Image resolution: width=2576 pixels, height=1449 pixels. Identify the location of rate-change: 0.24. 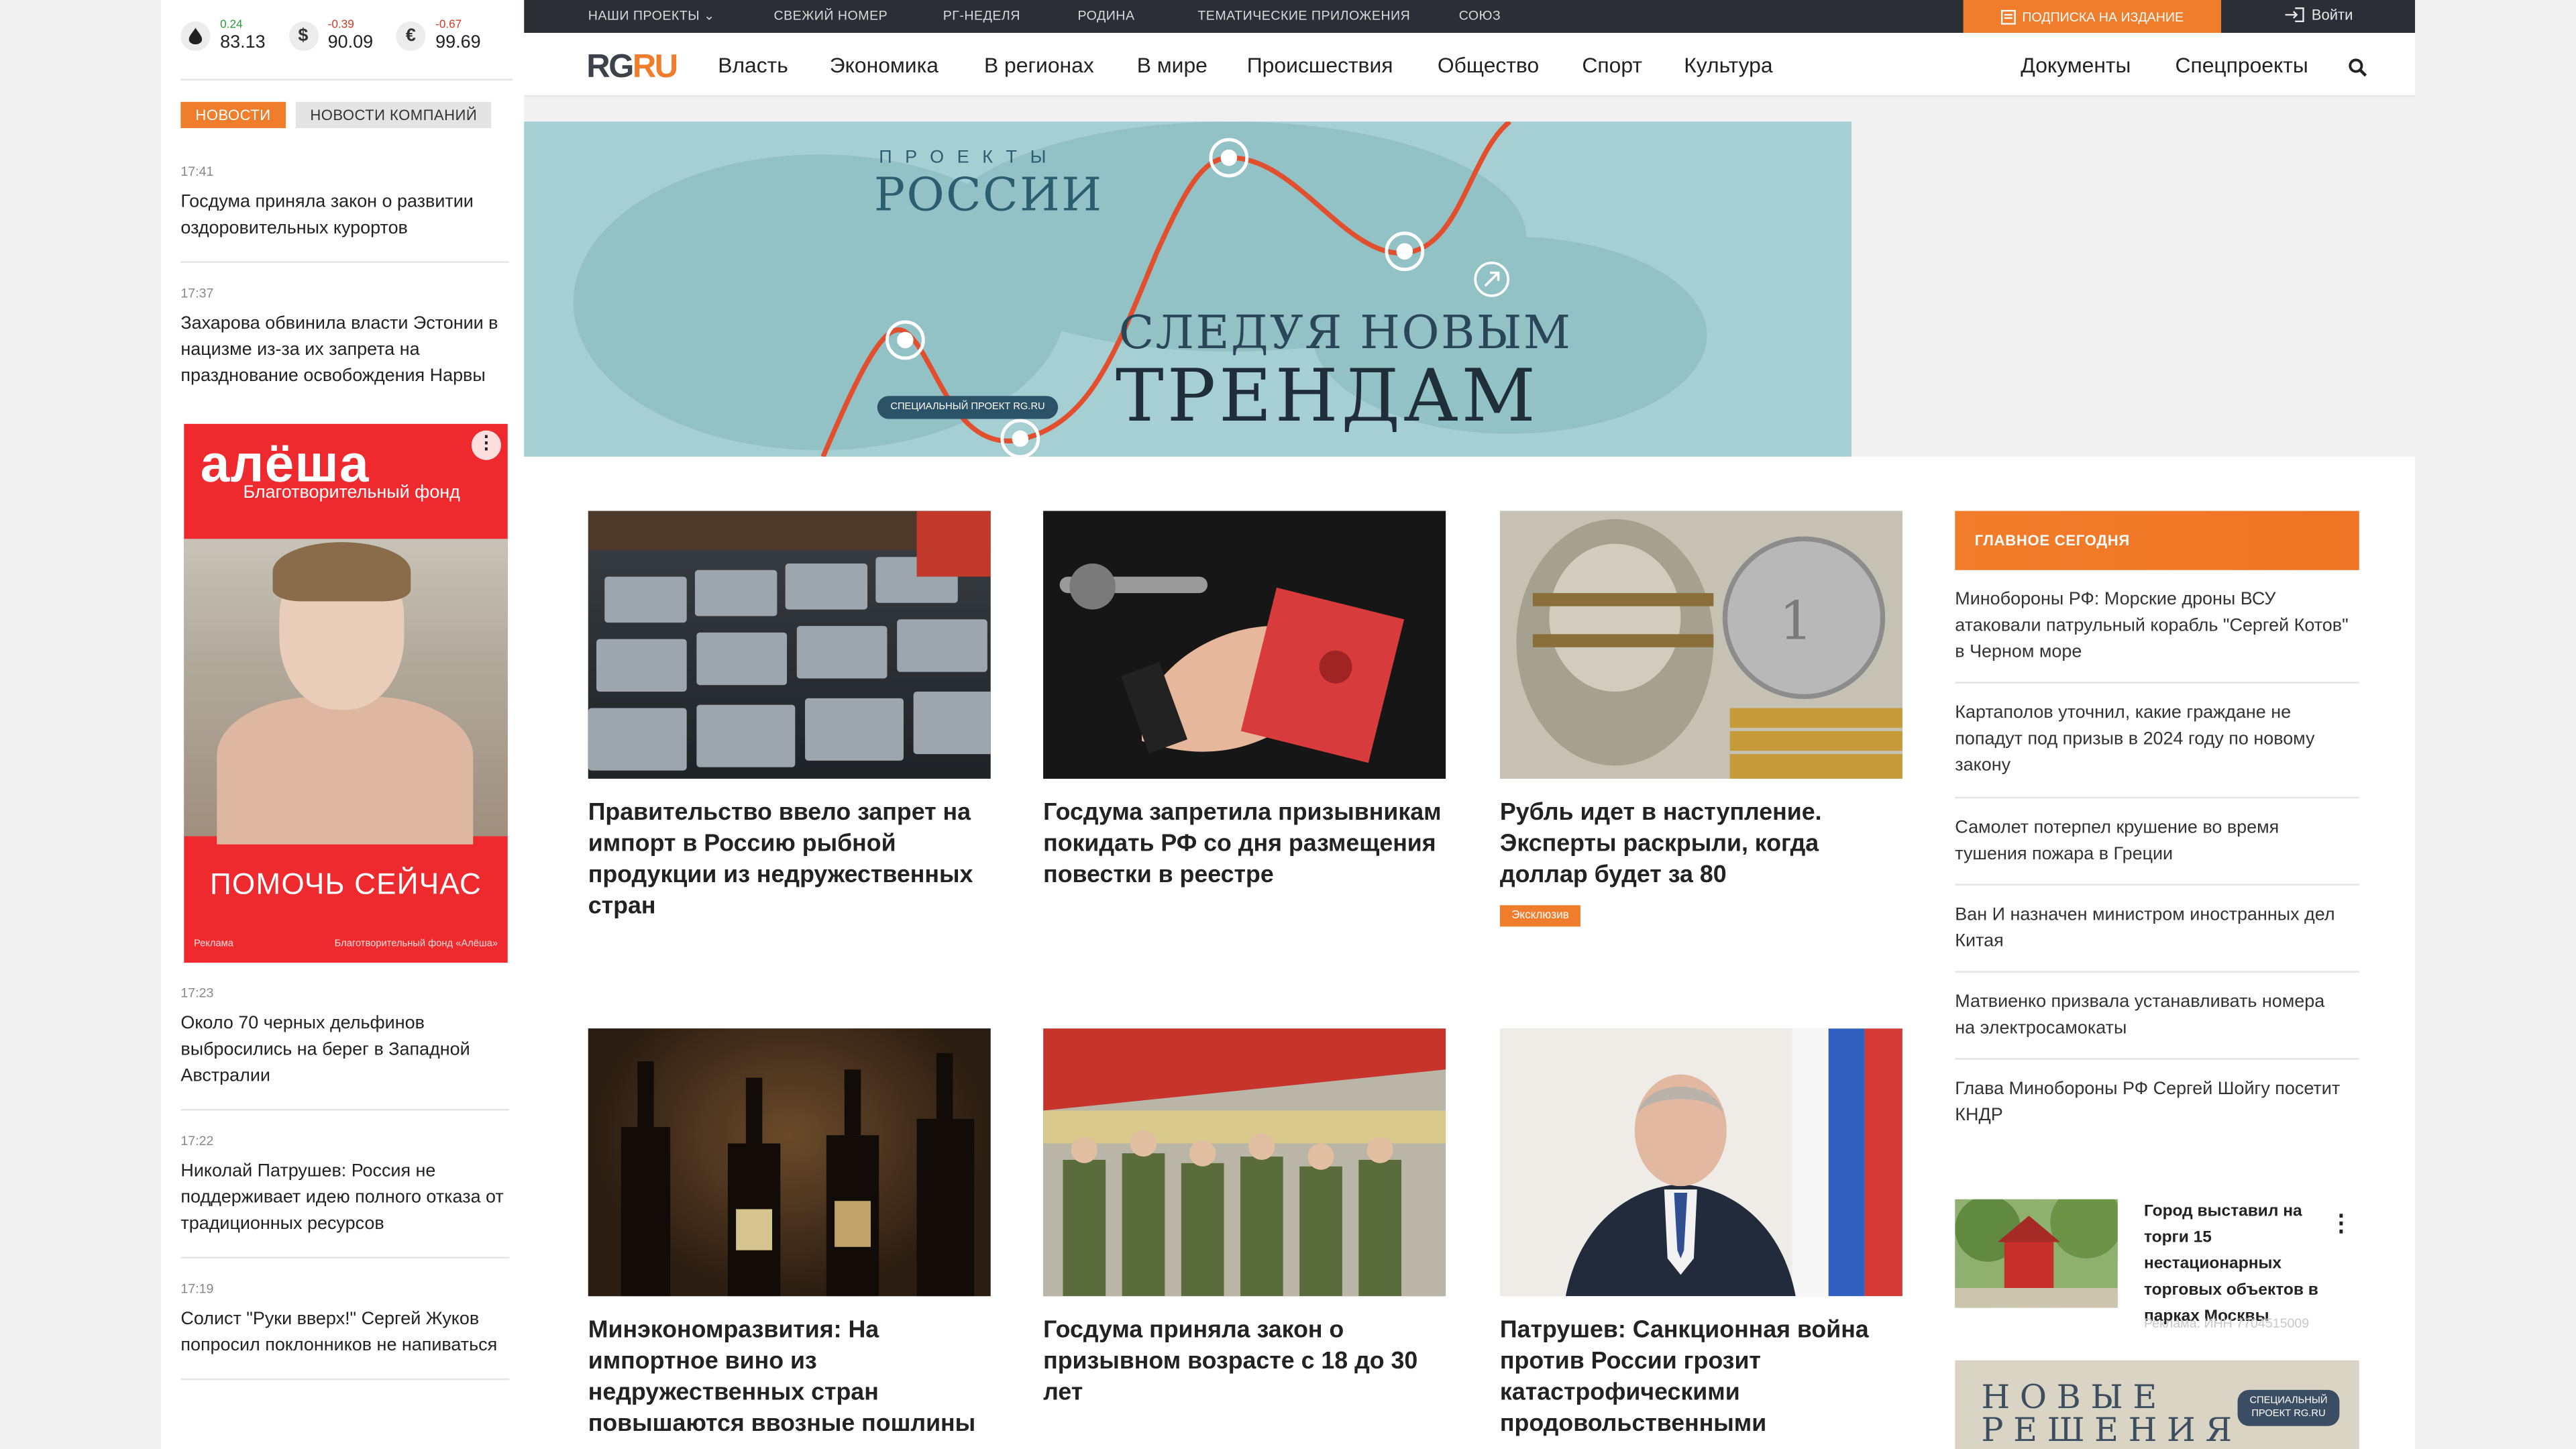
(231, 25).